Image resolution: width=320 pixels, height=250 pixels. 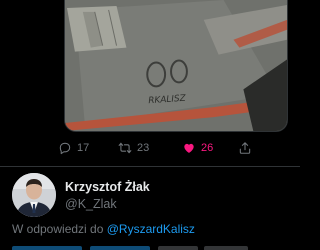 I want to click on retweet-icon, so click(x=125, y=148).